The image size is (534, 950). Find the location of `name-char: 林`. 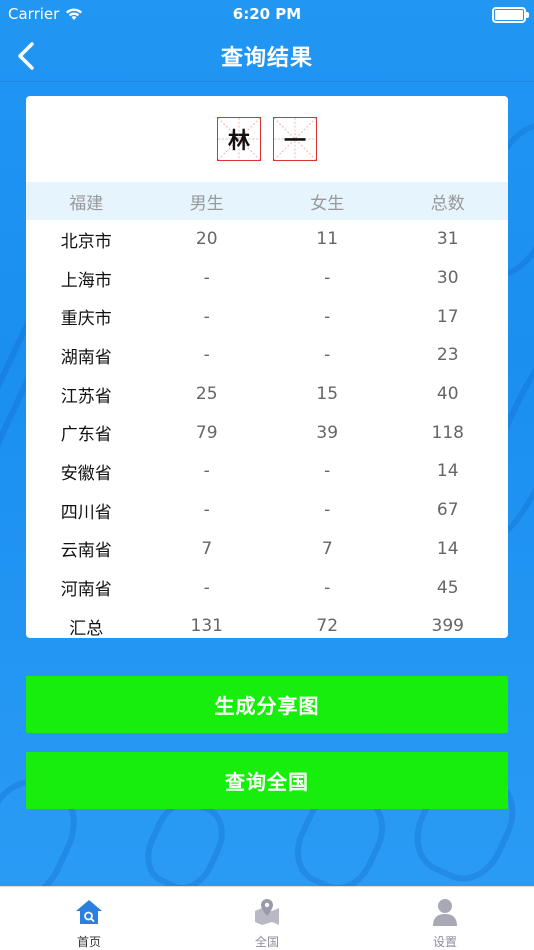

name-char: 林 is located at coordinates (238, 141).